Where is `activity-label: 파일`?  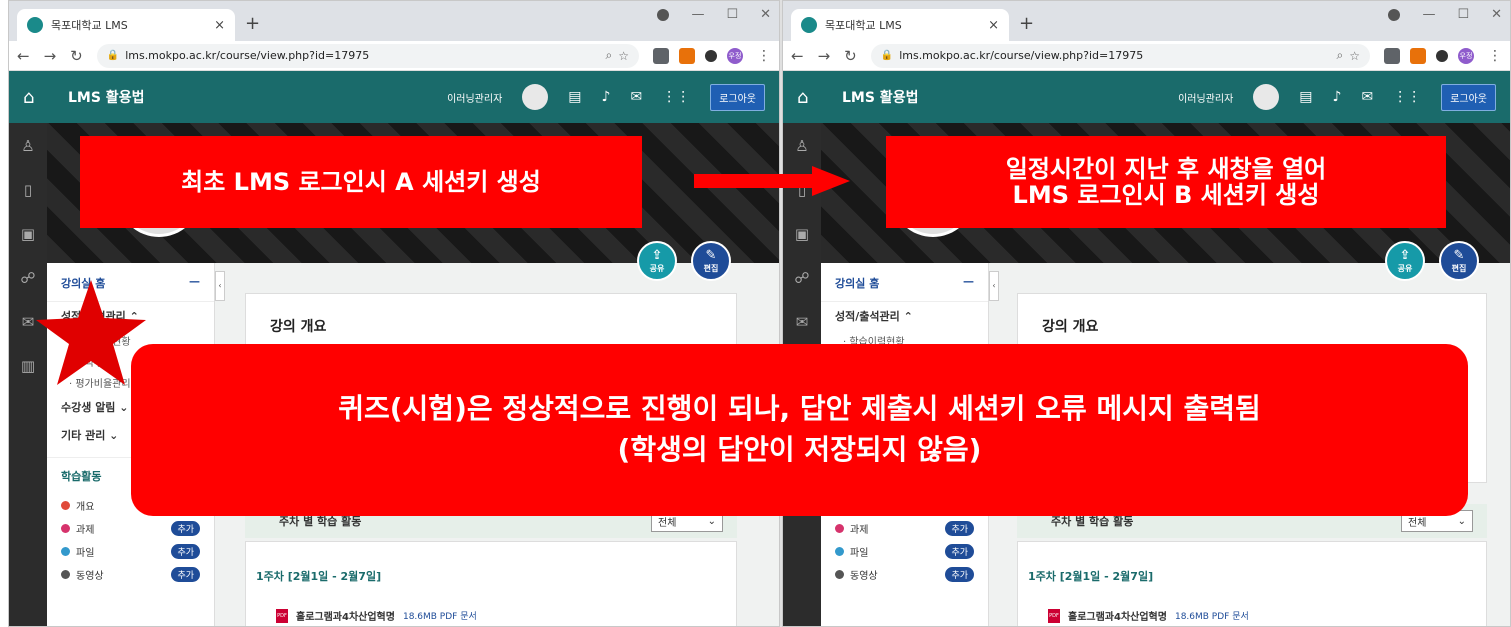 activity-label: 파일 is located at coordinates (85, 553).